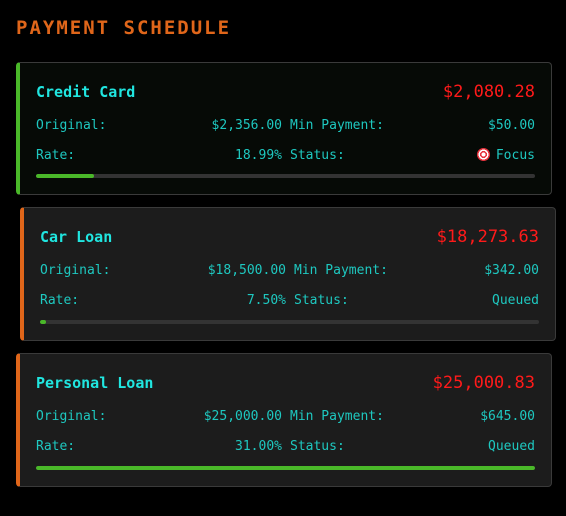 This screenshot has height=516, width=566. Describe the element at coordinates (285, 157) in the screenshot. I see `rate-status-row: Rate: 18.99% Status: Focus` at that location.